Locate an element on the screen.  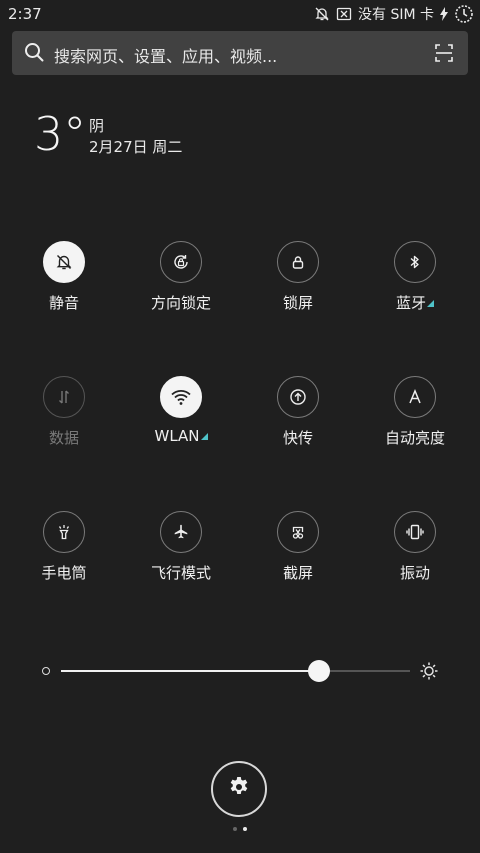
brightness-slider is located at coordinates (235, 671).